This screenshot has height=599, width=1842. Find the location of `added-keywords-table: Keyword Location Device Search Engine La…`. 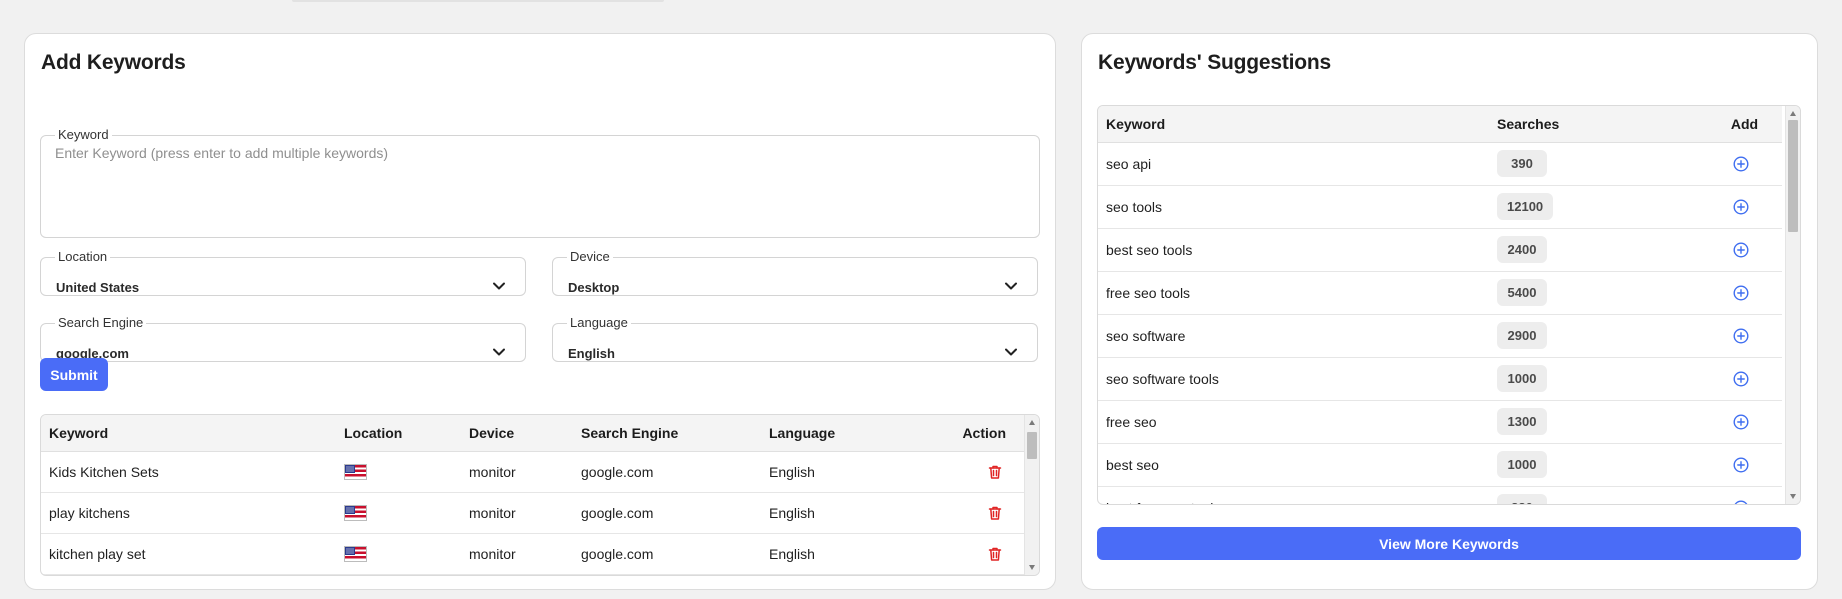

added-keywords-table: Keyword Location Device Search Engine La… is located at coordinates (540, 495).